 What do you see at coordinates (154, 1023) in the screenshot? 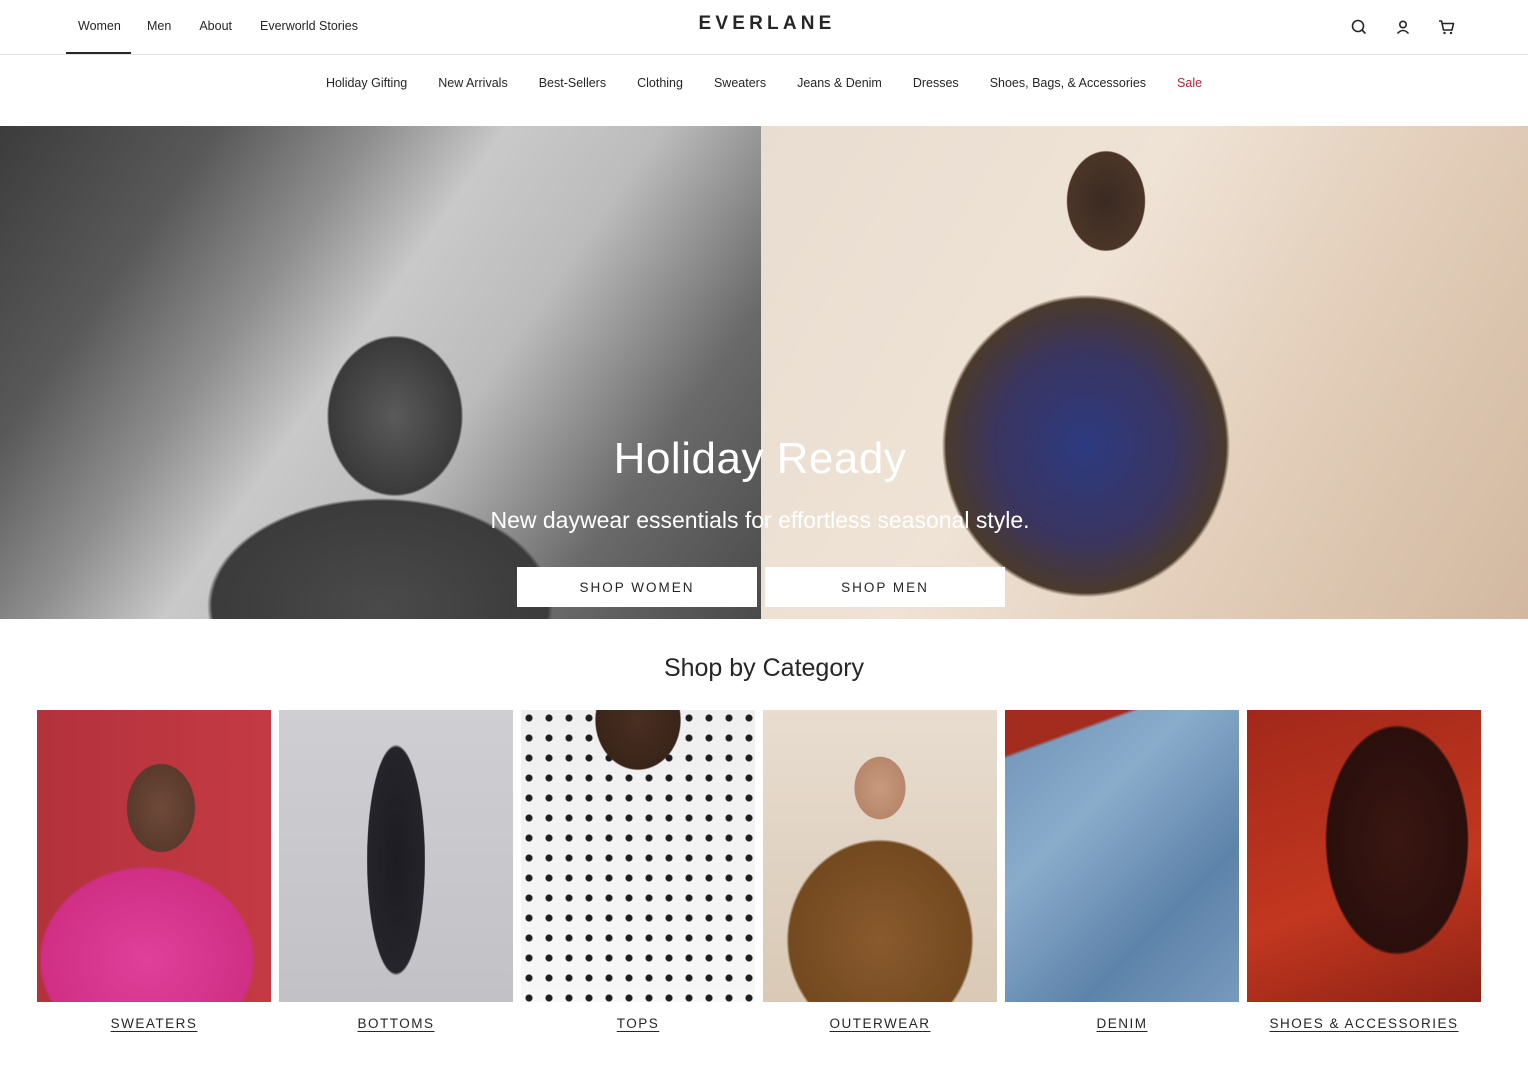
I see `category-label-sweaters: SWEATERS` at bounding box center [154, 1023].